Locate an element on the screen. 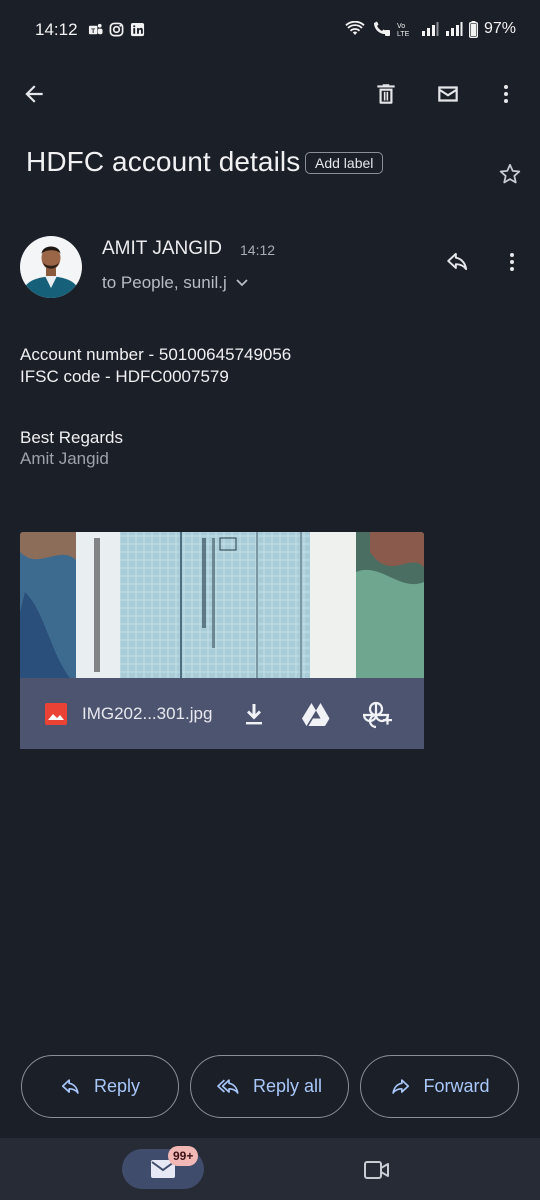 The image size is (540, 1200). photos-add-icon is located at coordinates (378, 714).